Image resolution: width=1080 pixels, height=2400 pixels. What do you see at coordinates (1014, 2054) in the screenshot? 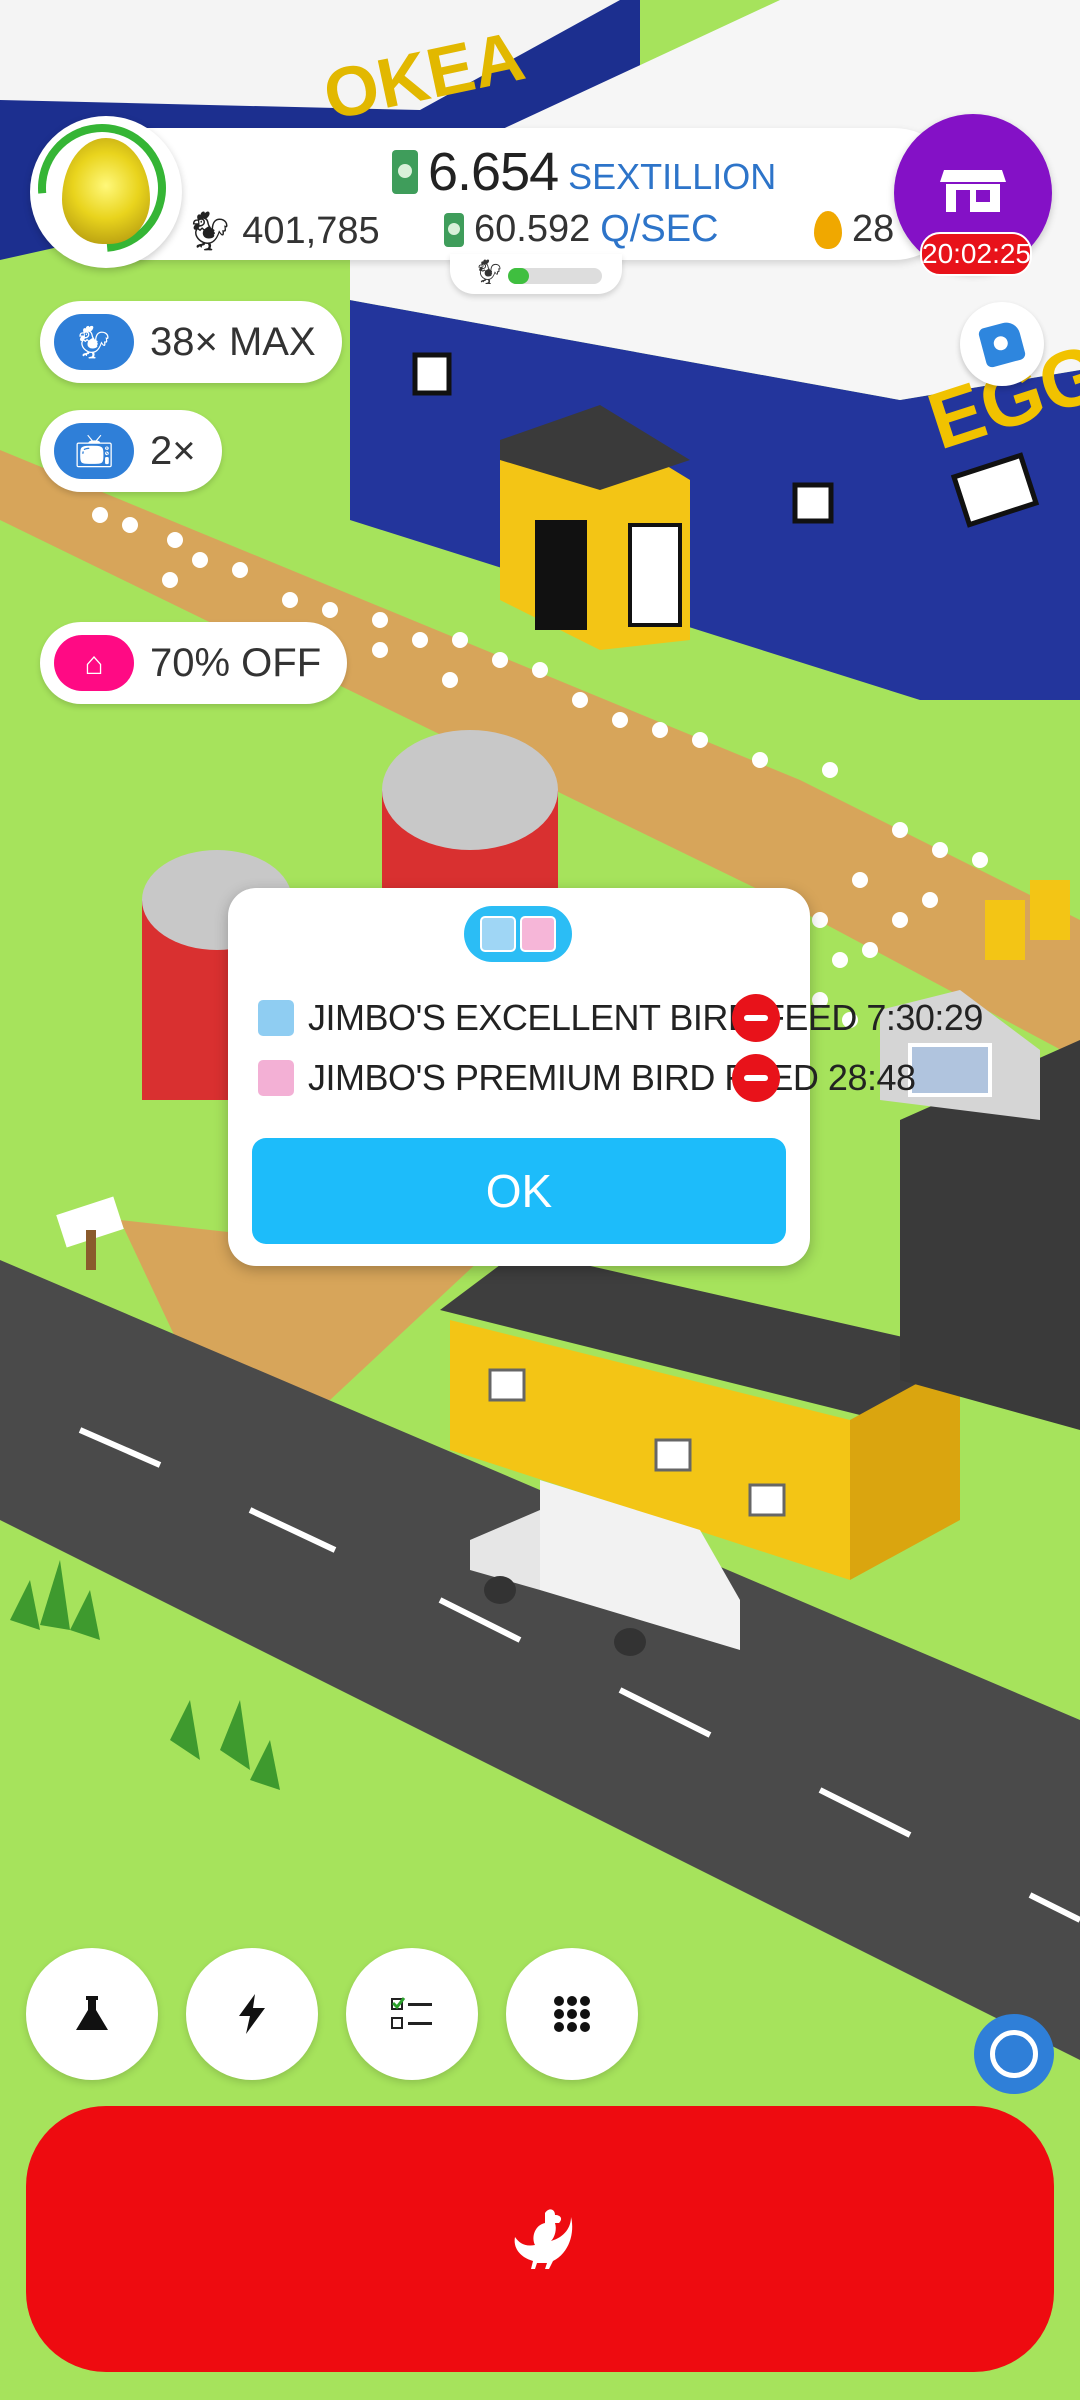
I see `camera-toggle-button` at bounding box center [1014, 2054].